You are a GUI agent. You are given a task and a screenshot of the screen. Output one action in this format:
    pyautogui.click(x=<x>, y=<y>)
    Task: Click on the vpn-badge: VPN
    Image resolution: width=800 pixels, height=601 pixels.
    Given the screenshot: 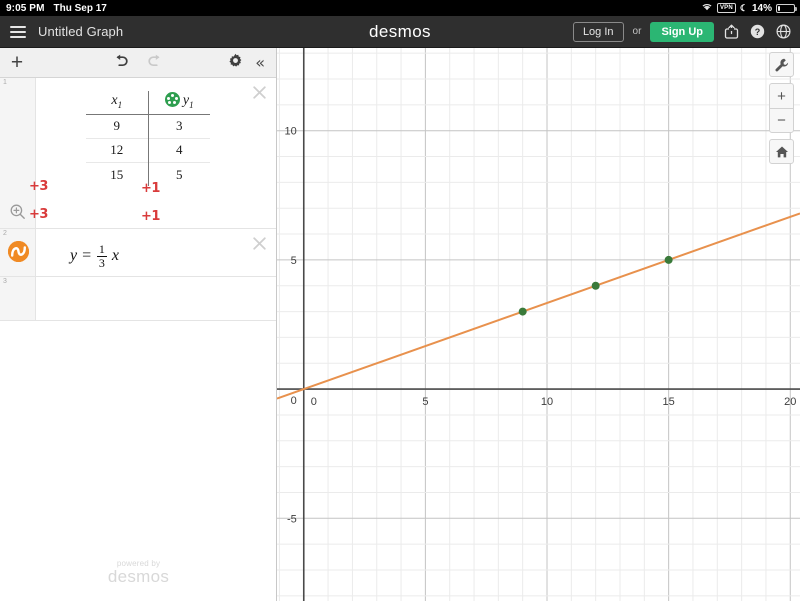 What is the action you would take?
    pyautogui.click(x=726, y=8)
    